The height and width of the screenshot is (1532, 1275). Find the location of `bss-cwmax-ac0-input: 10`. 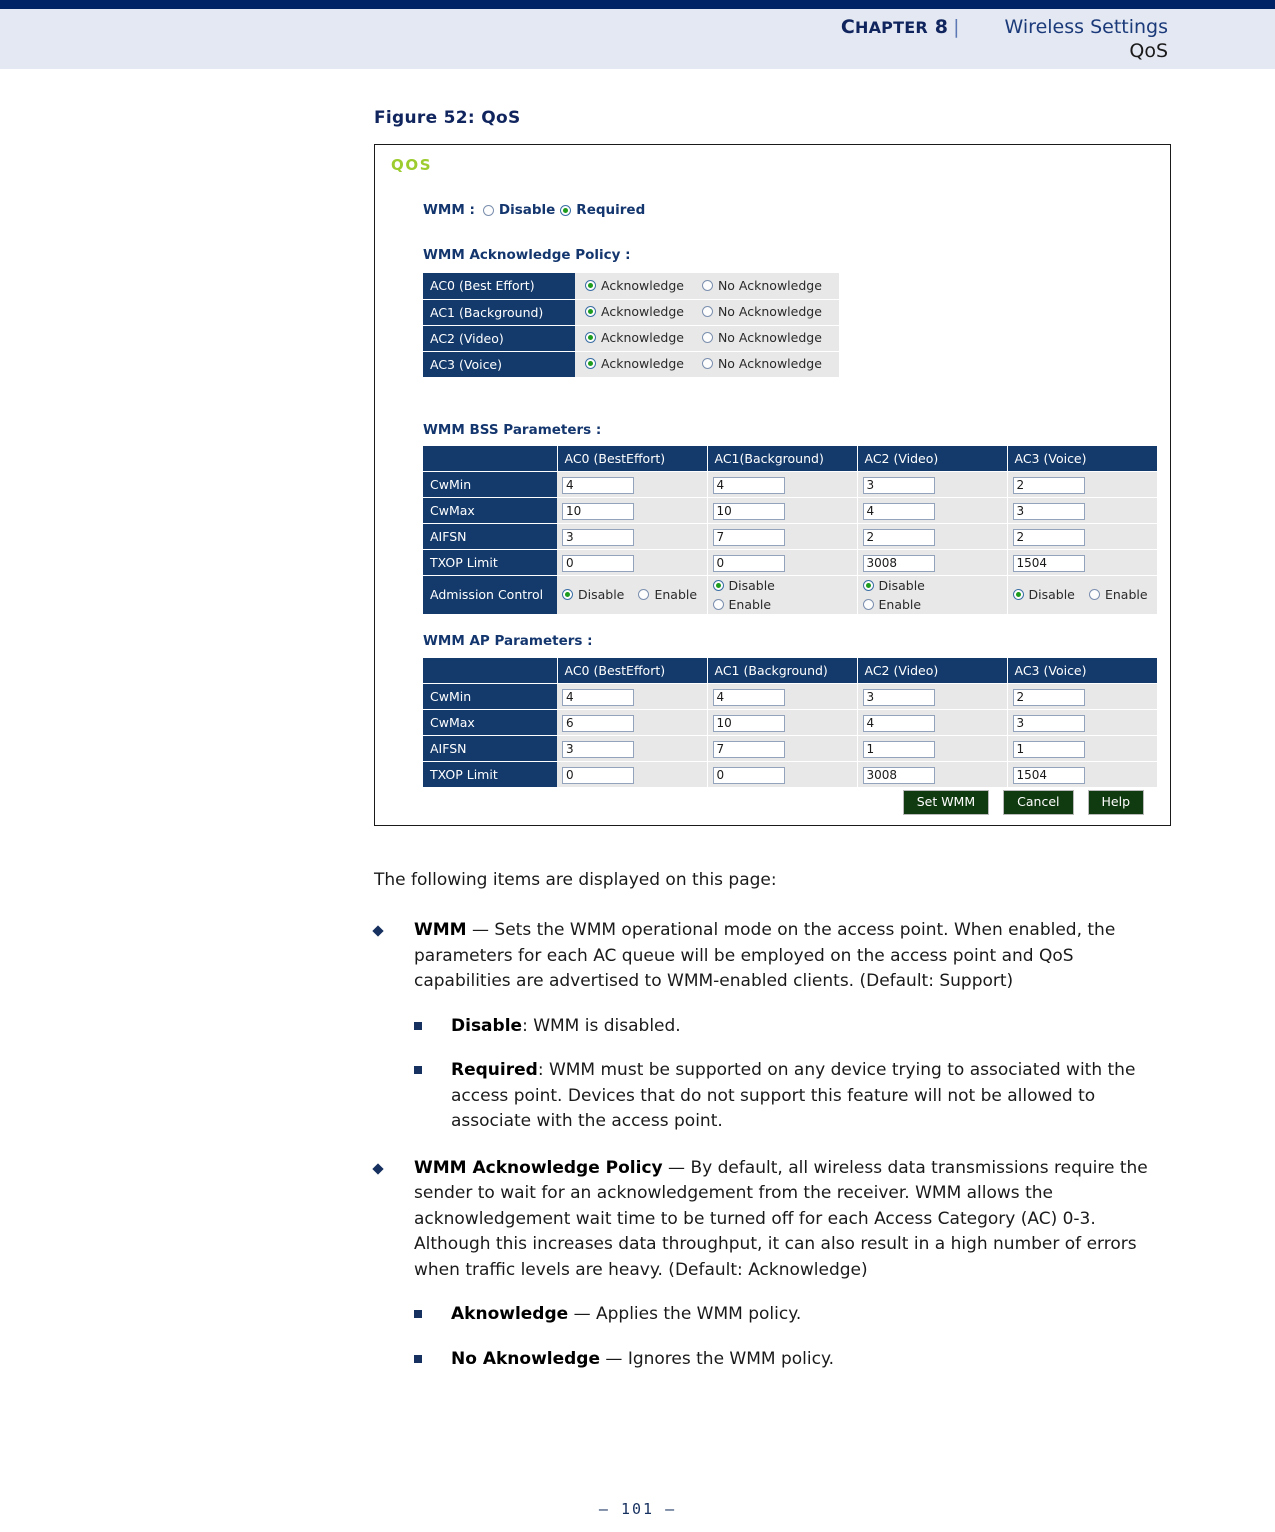

bss-cwmax-ac0-input: 10 is located at coordinates (598, 511).